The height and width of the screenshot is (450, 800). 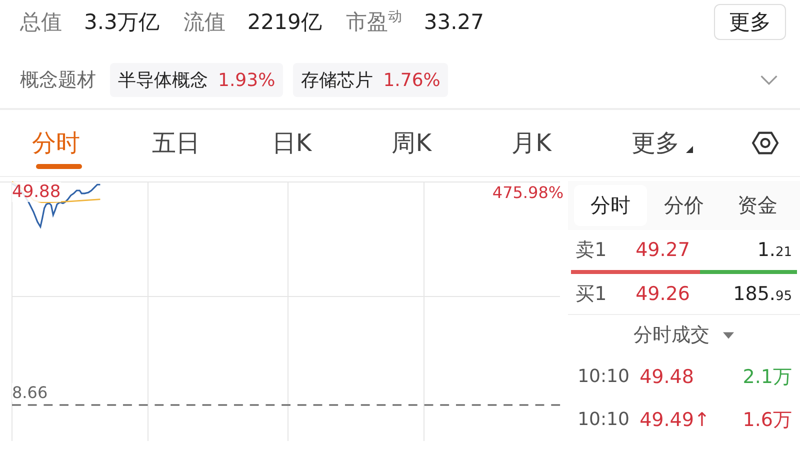 What do you see at coordinates (750, 22) in the screenshot?
I see `more-button: 更多` at bounding box center [750, 22].